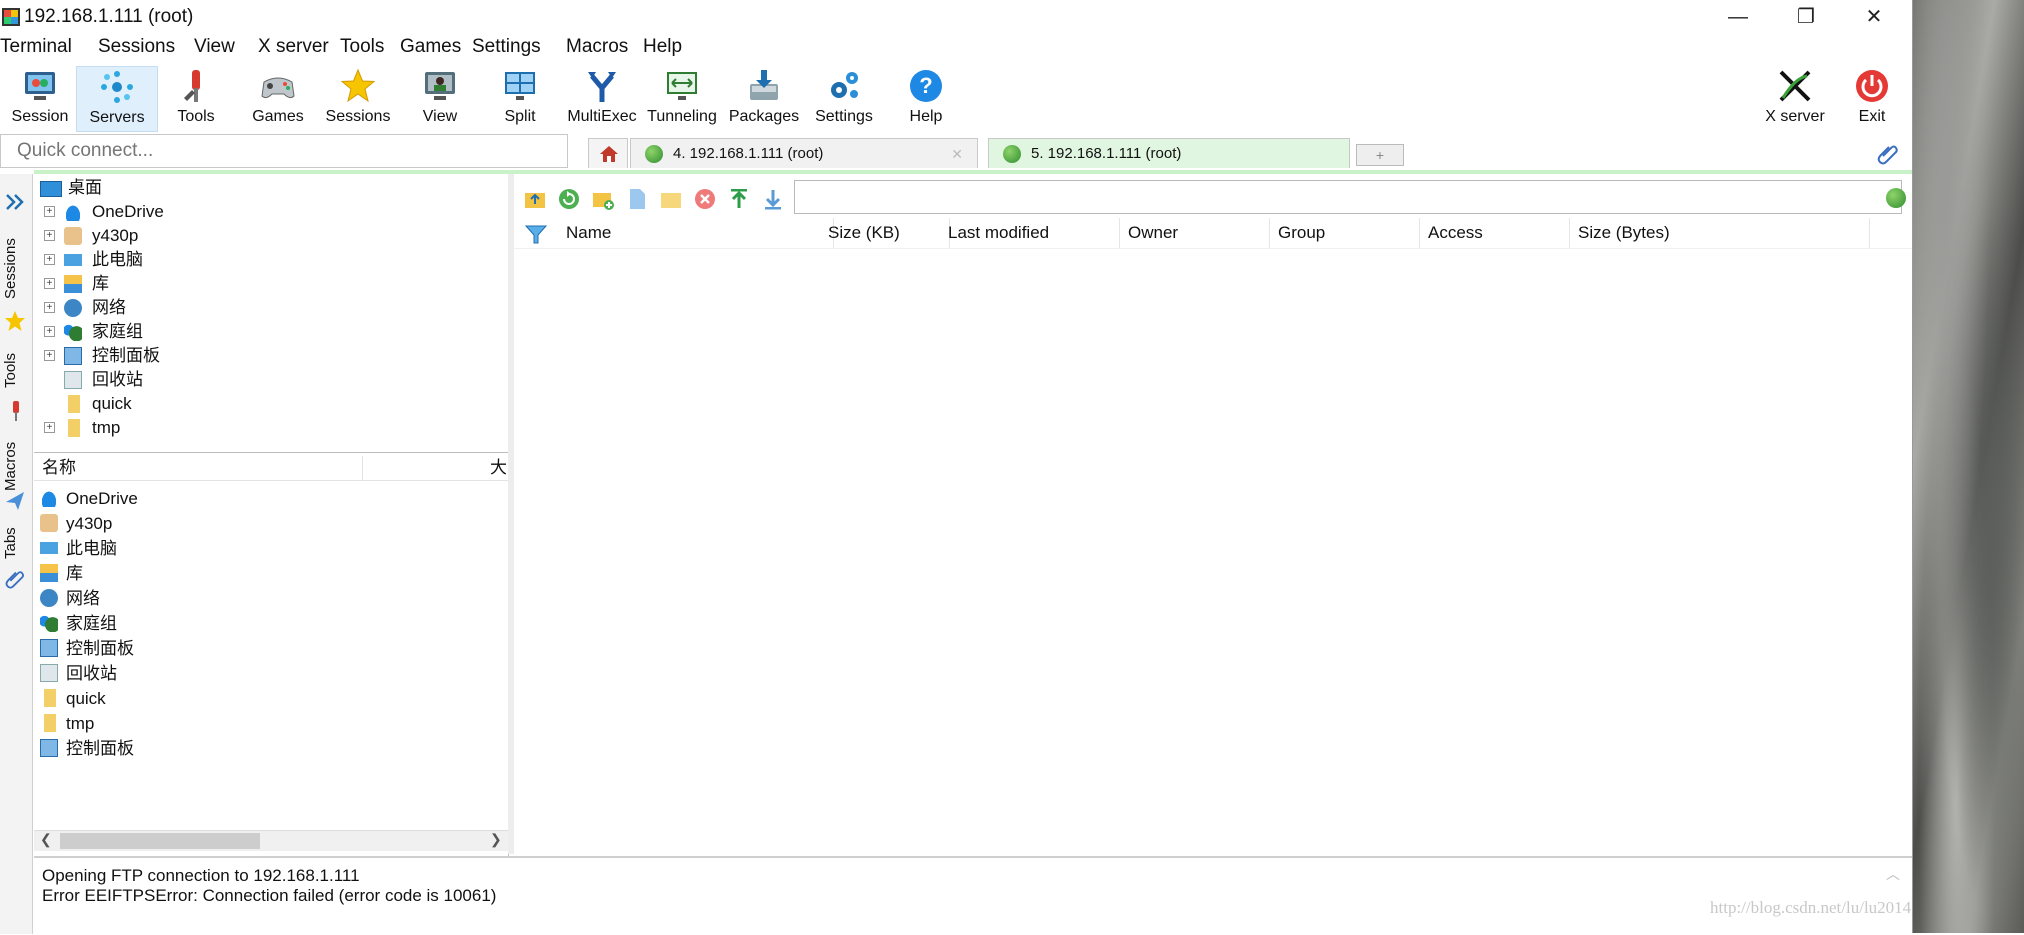 This screenshot has width=2024, height=935. Describe the element at coordinates (602, 98) in the screenshot. I see `multiexec-button: MultiExec` at that location.